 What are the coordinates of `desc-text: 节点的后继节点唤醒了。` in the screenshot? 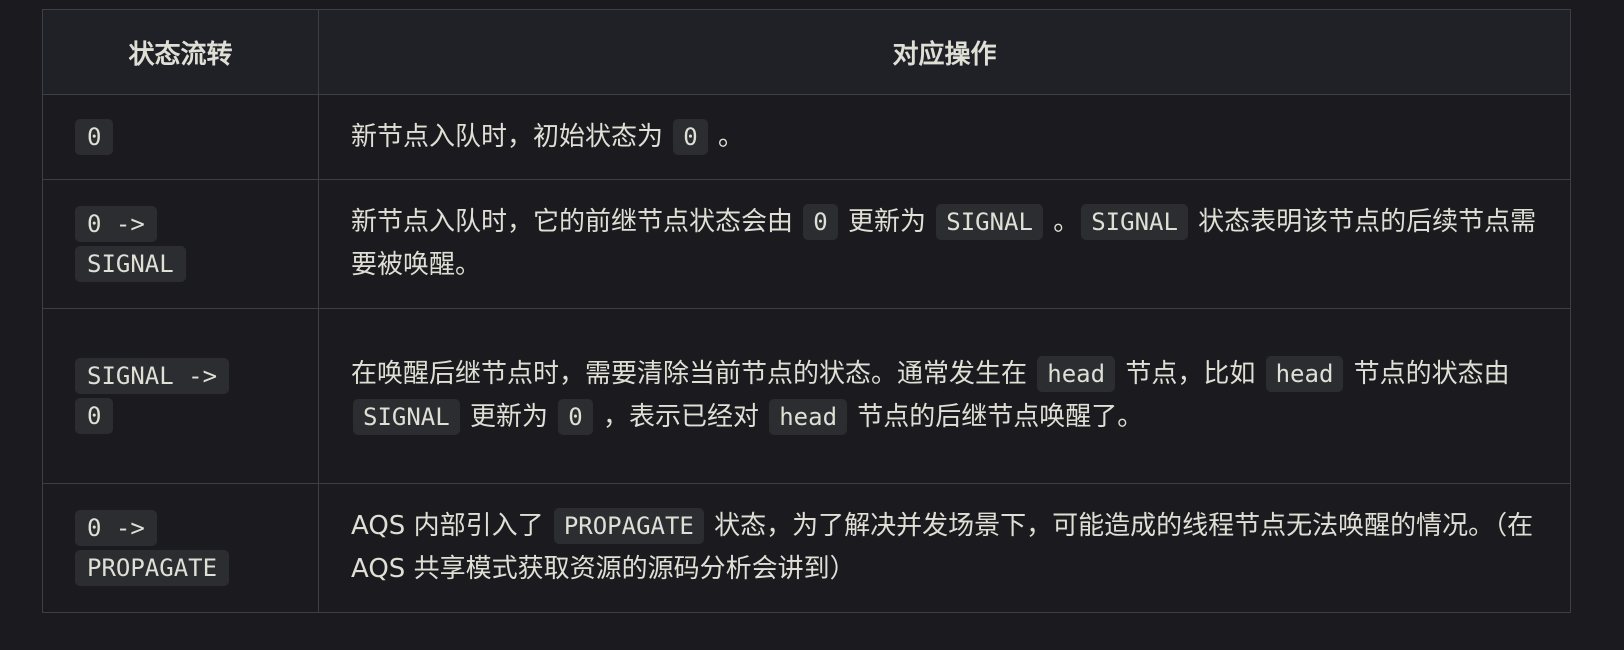 It's located at (996, 417).